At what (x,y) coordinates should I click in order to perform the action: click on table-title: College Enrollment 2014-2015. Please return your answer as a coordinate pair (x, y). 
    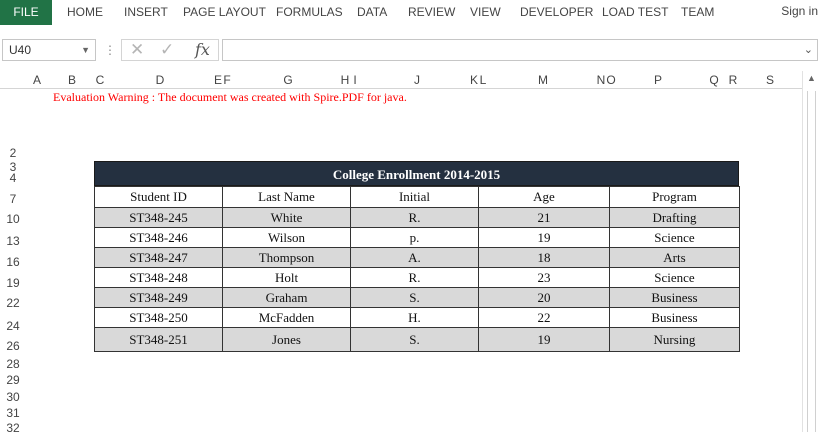
    Looking at the image, I should click on (416, 173).